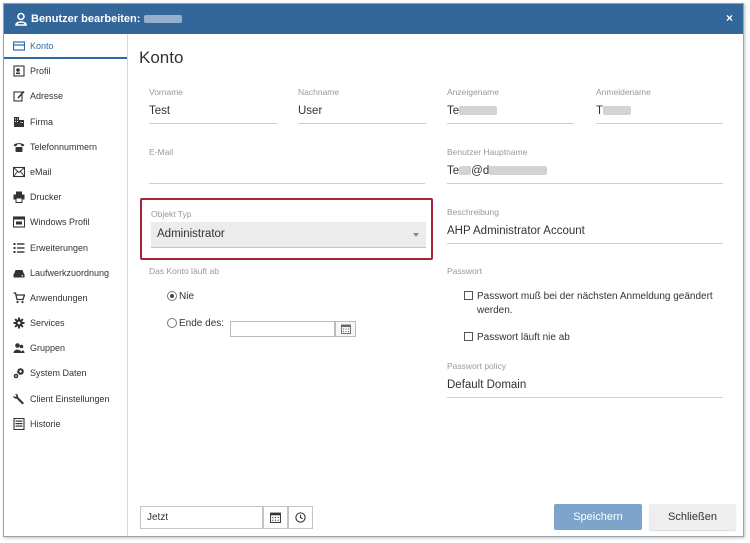 The image size is (750, 543). I want to click on time-button, so click(300, 517).